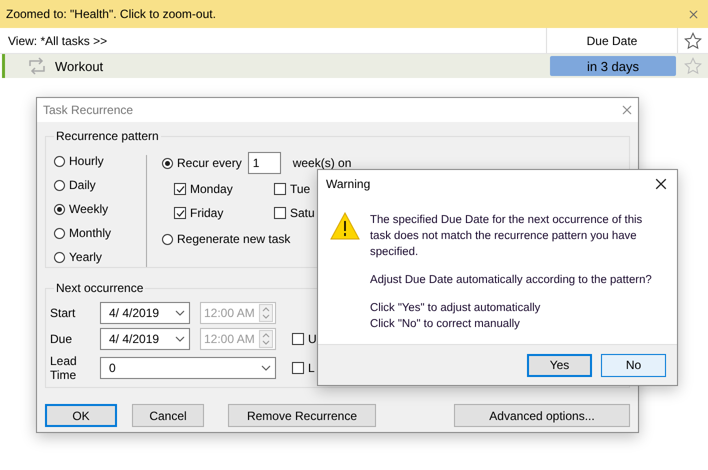 The image size is (708, 470). Describe the element at coordinates (611, 40) in the screenshot. I see `column-header: Due Date` at that location.